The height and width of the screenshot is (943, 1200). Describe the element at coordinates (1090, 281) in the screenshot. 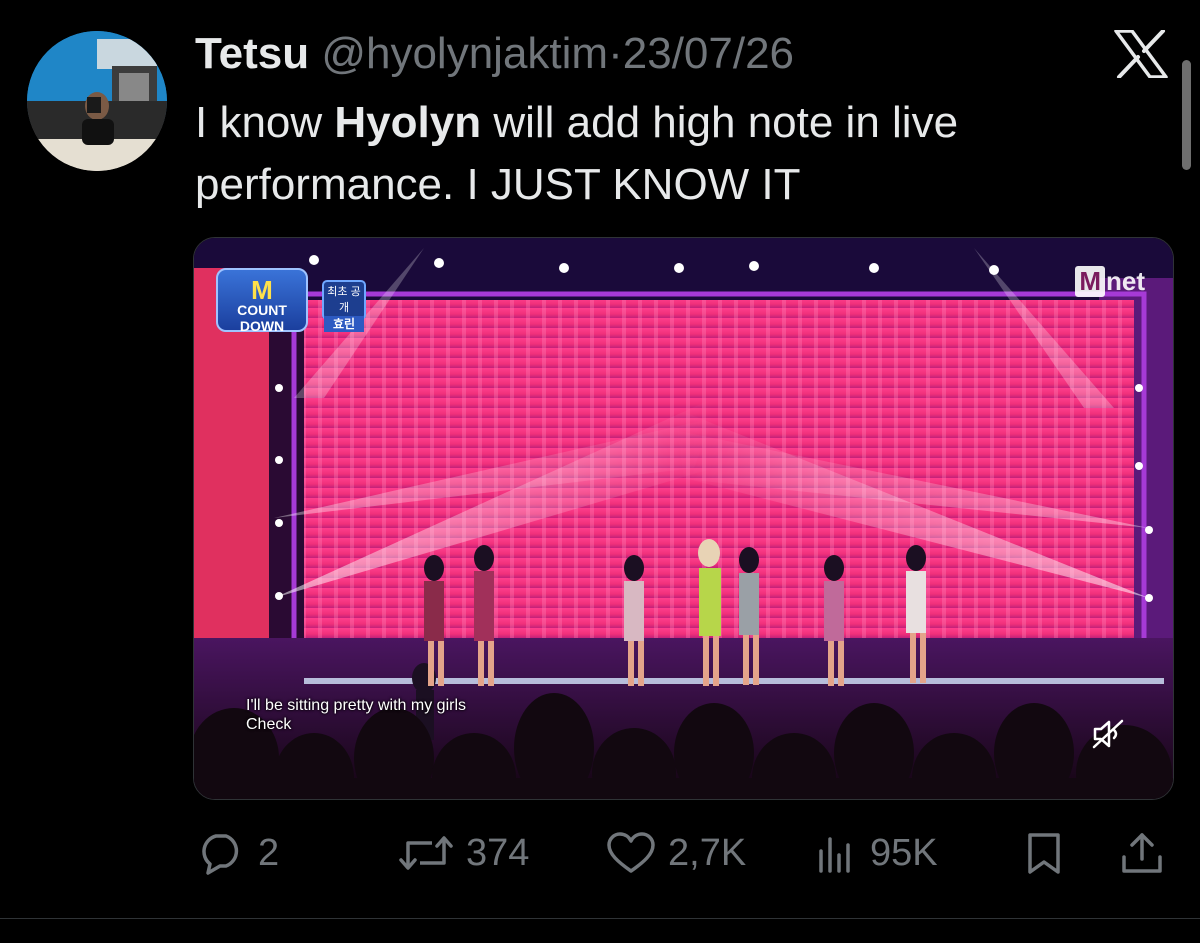

I see `channel-logo-box: M` at that location.